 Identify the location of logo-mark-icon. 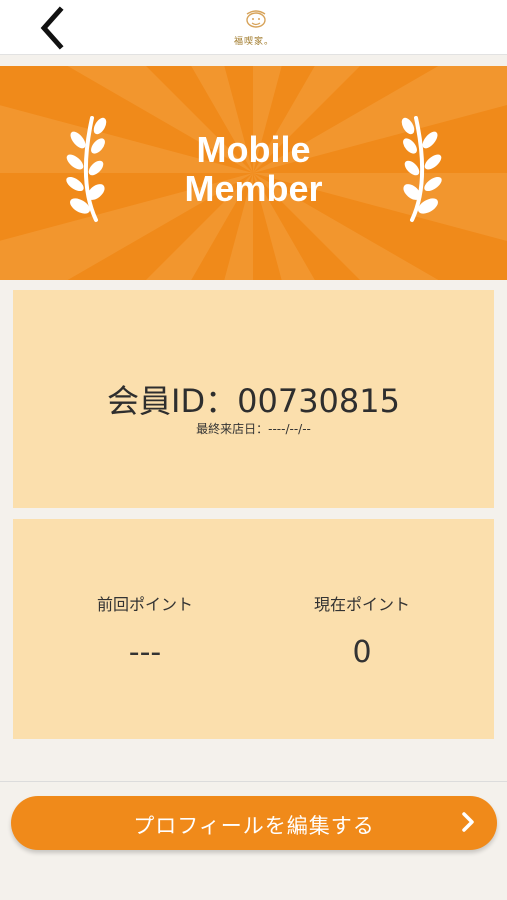
(256, 19).